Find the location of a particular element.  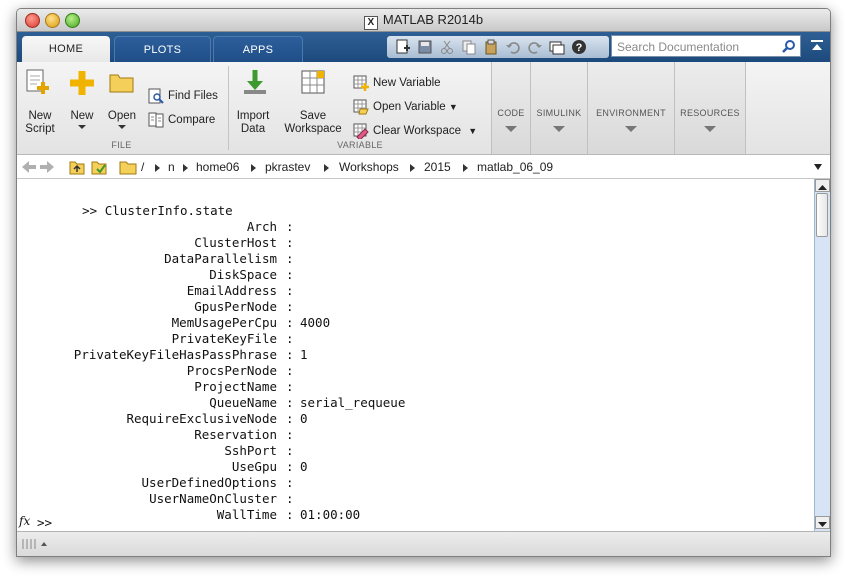

property-name: EmailAddress is located at coordinates (231, 290).